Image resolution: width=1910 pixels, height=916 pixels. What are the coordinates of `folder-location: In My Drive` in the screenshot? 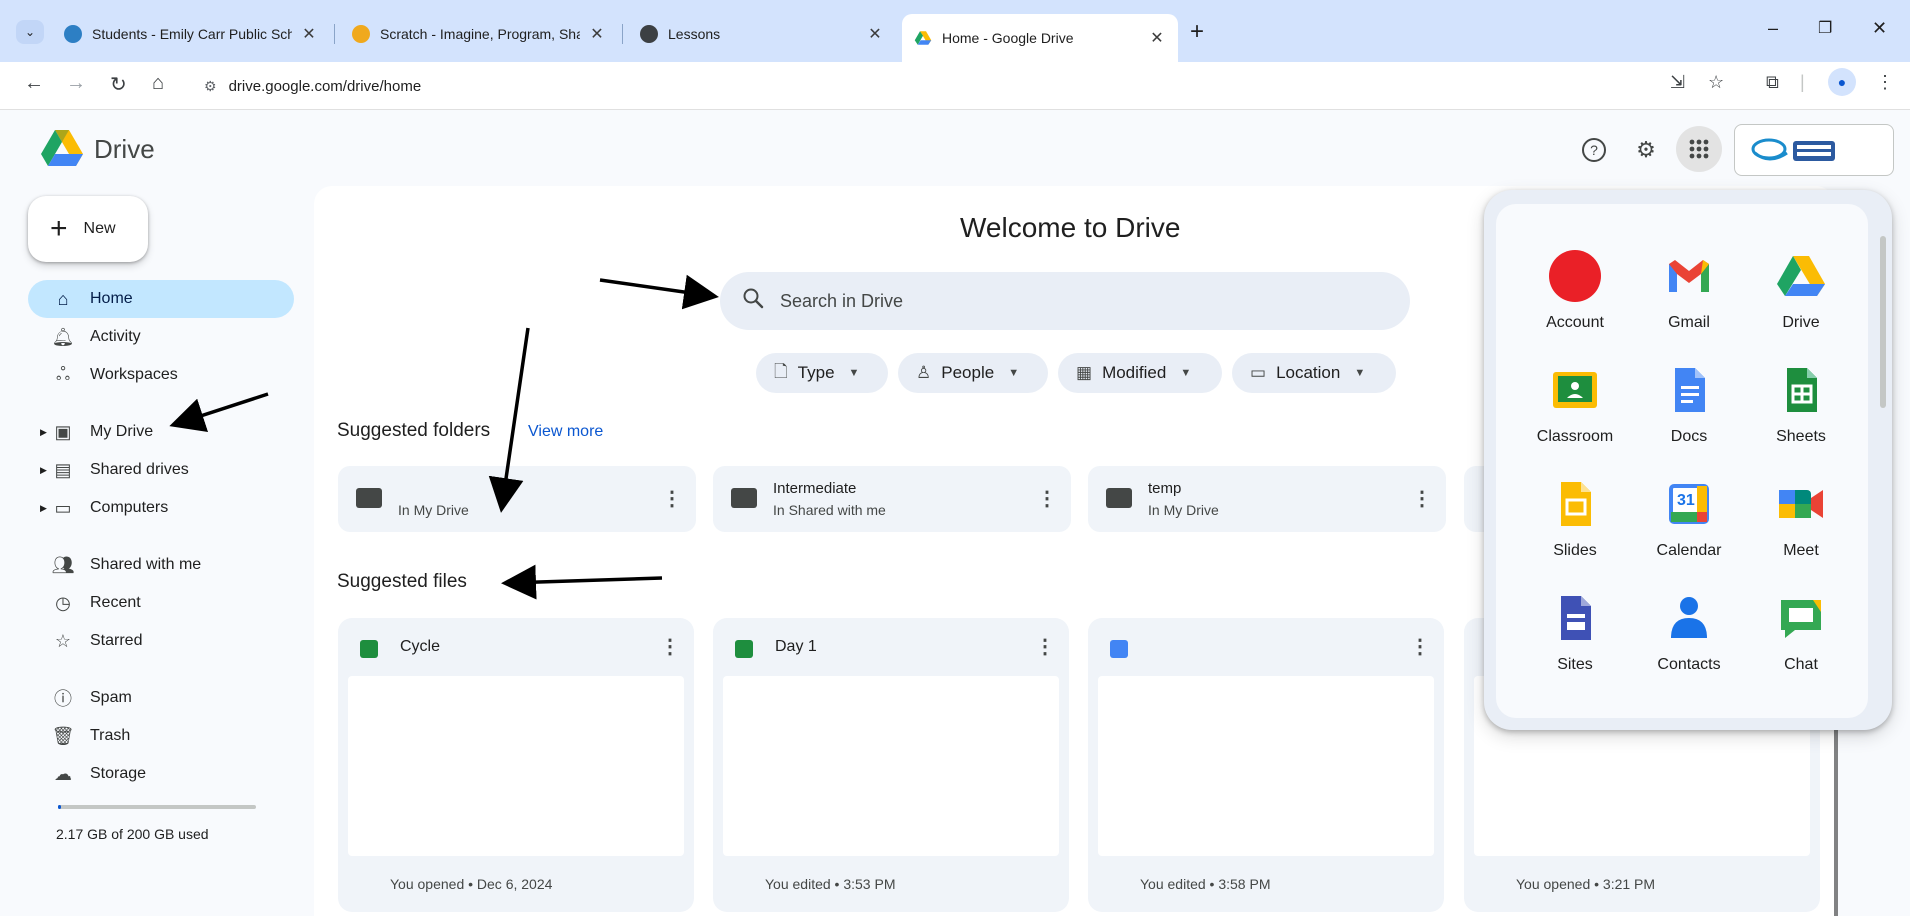 It's located at (1183, 510).